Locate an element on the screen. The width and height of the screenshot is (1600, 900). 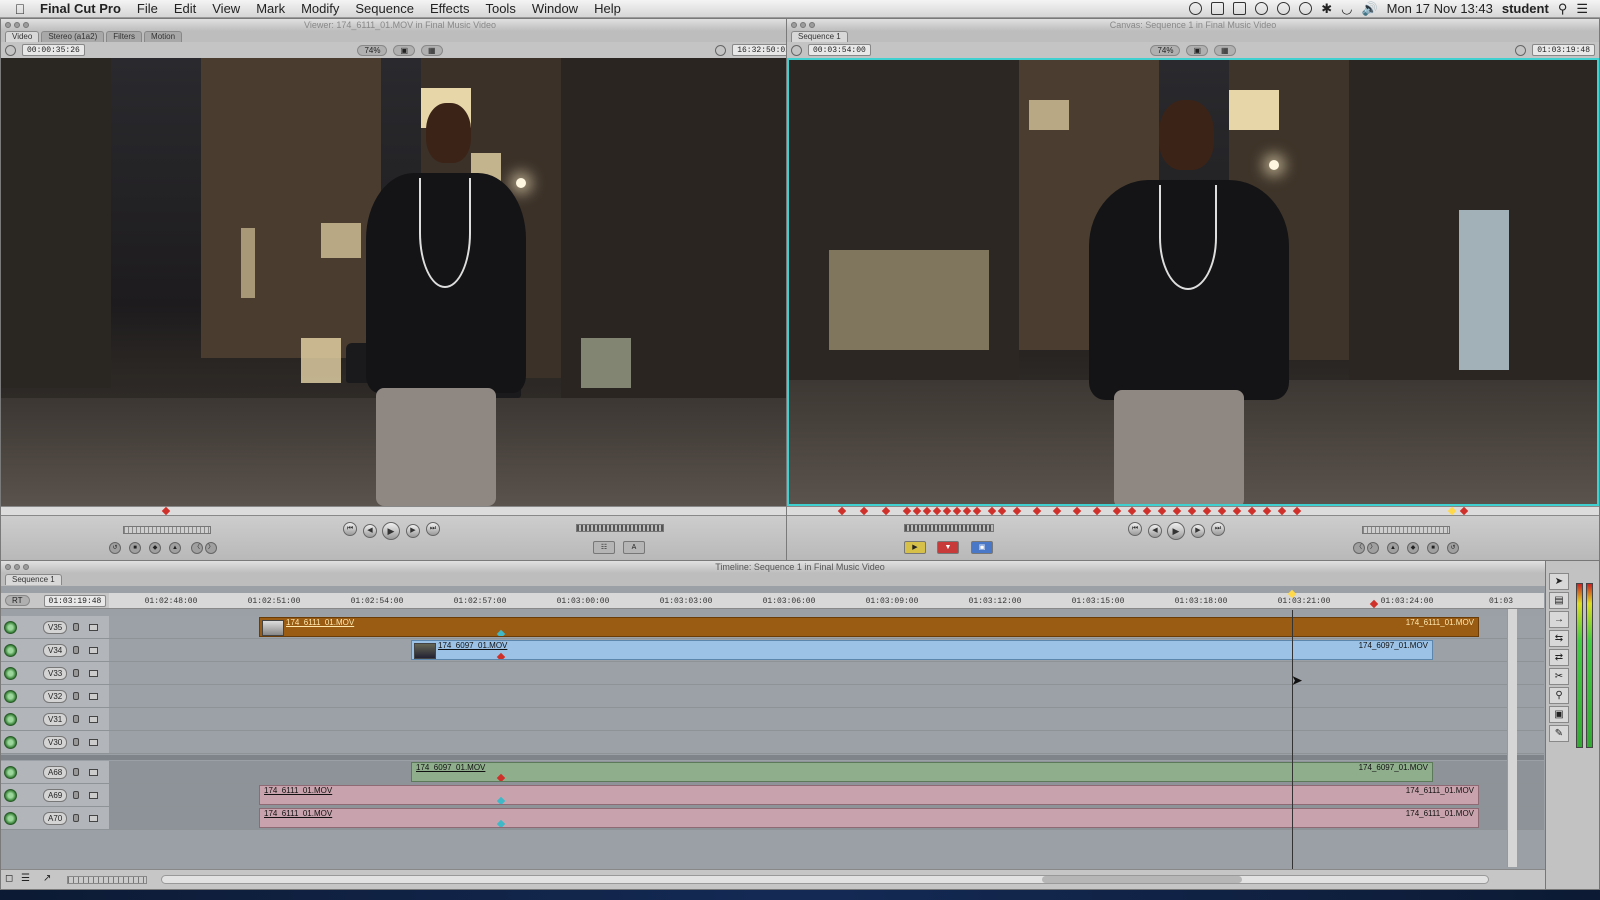
menu-app-name: Final Cut Pro is located at coordinates (80, 8).